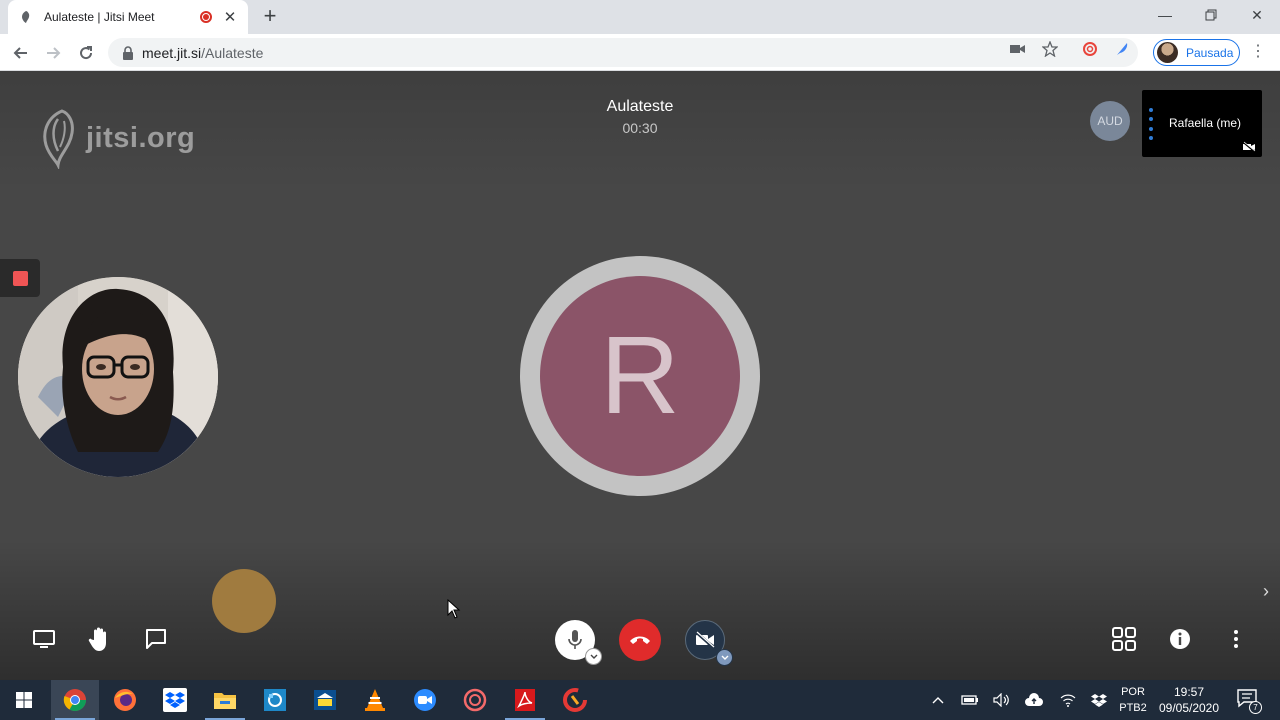 The image size is (1280, 720). I want to click on firefox-icon, so click(125, 700).